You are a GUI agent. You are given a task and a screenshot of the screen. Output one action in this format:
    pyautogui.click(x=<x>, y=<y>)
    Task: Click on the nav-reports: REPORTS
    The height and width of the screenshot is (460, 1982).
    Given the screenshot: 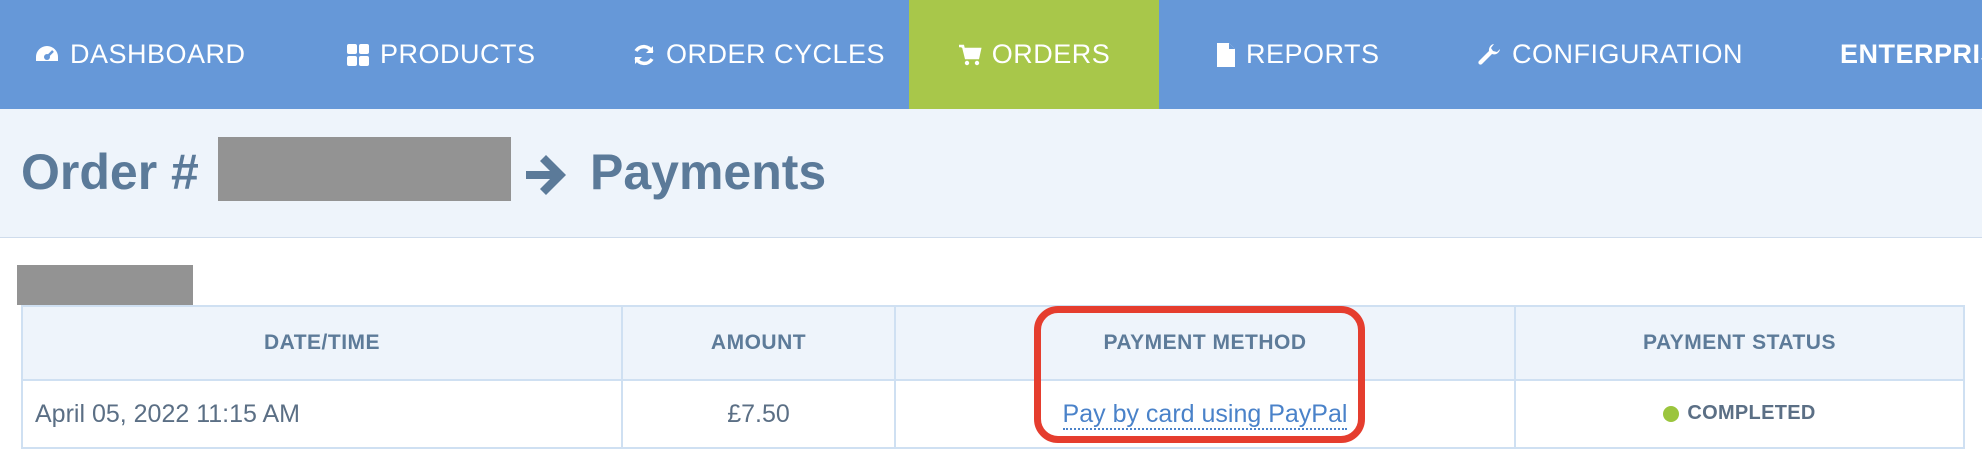 What is the action you would take?
    pyautogui.click(x=1298, y=54)
    